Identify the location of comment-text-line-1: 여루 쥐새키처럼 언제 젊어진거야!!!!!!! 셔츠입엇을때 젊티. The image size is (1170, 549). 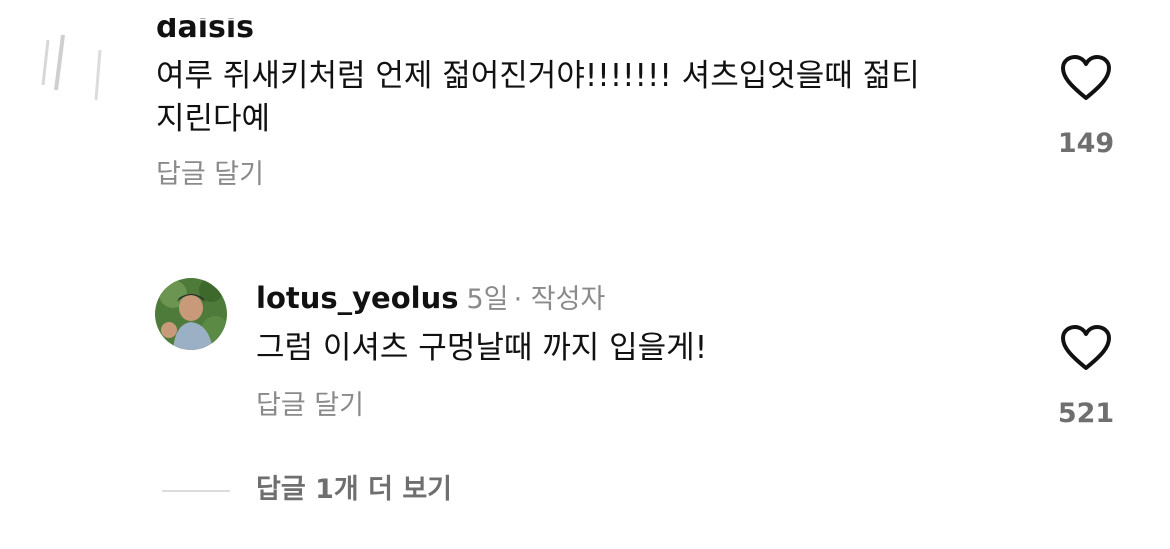
(538, 76).